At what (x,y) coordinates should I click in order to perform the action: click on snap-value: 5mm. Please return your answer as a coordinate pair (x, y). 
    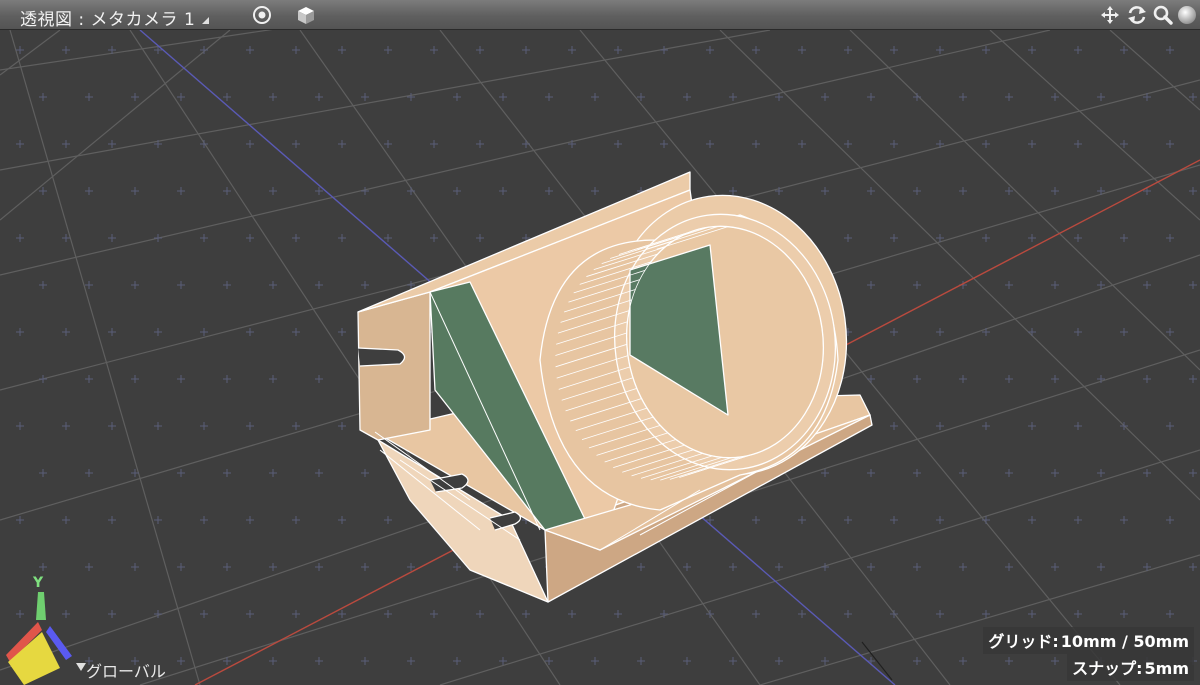
    Looking at the image, I should click on (1166, 668).